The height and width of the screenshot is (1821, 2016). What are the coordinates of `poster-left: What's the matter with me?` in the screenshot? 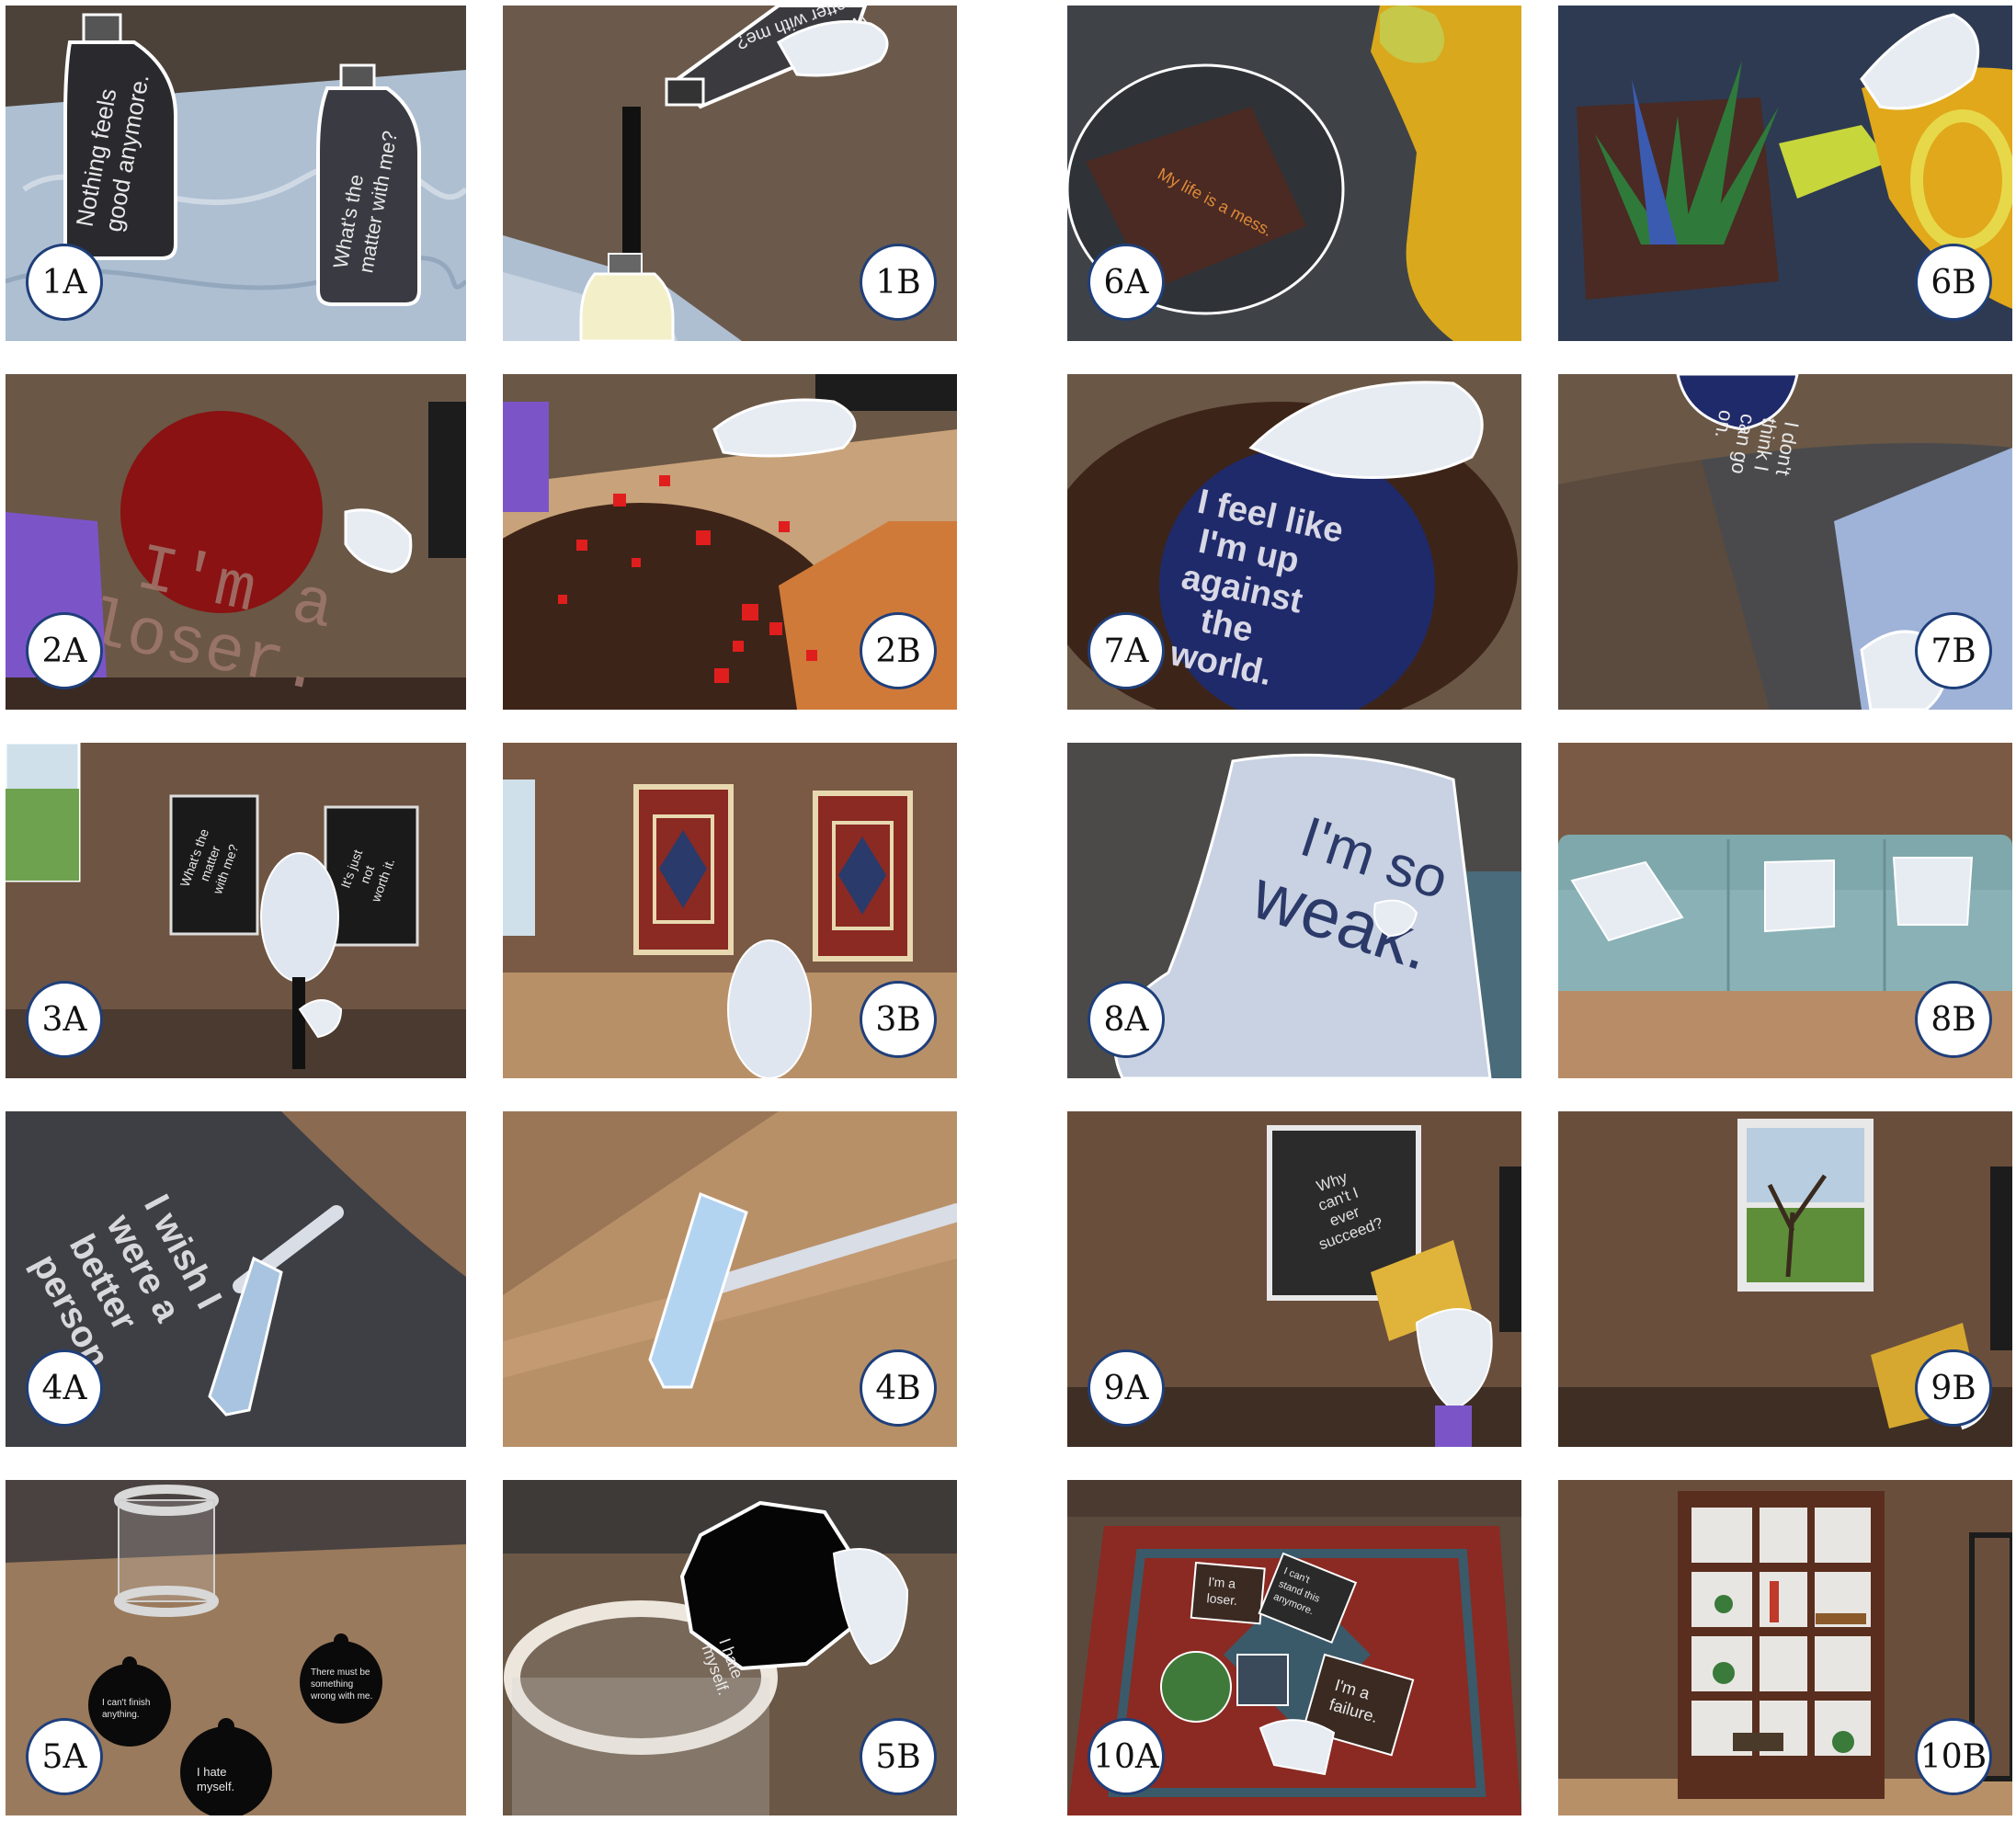 It's located at (214, 865).